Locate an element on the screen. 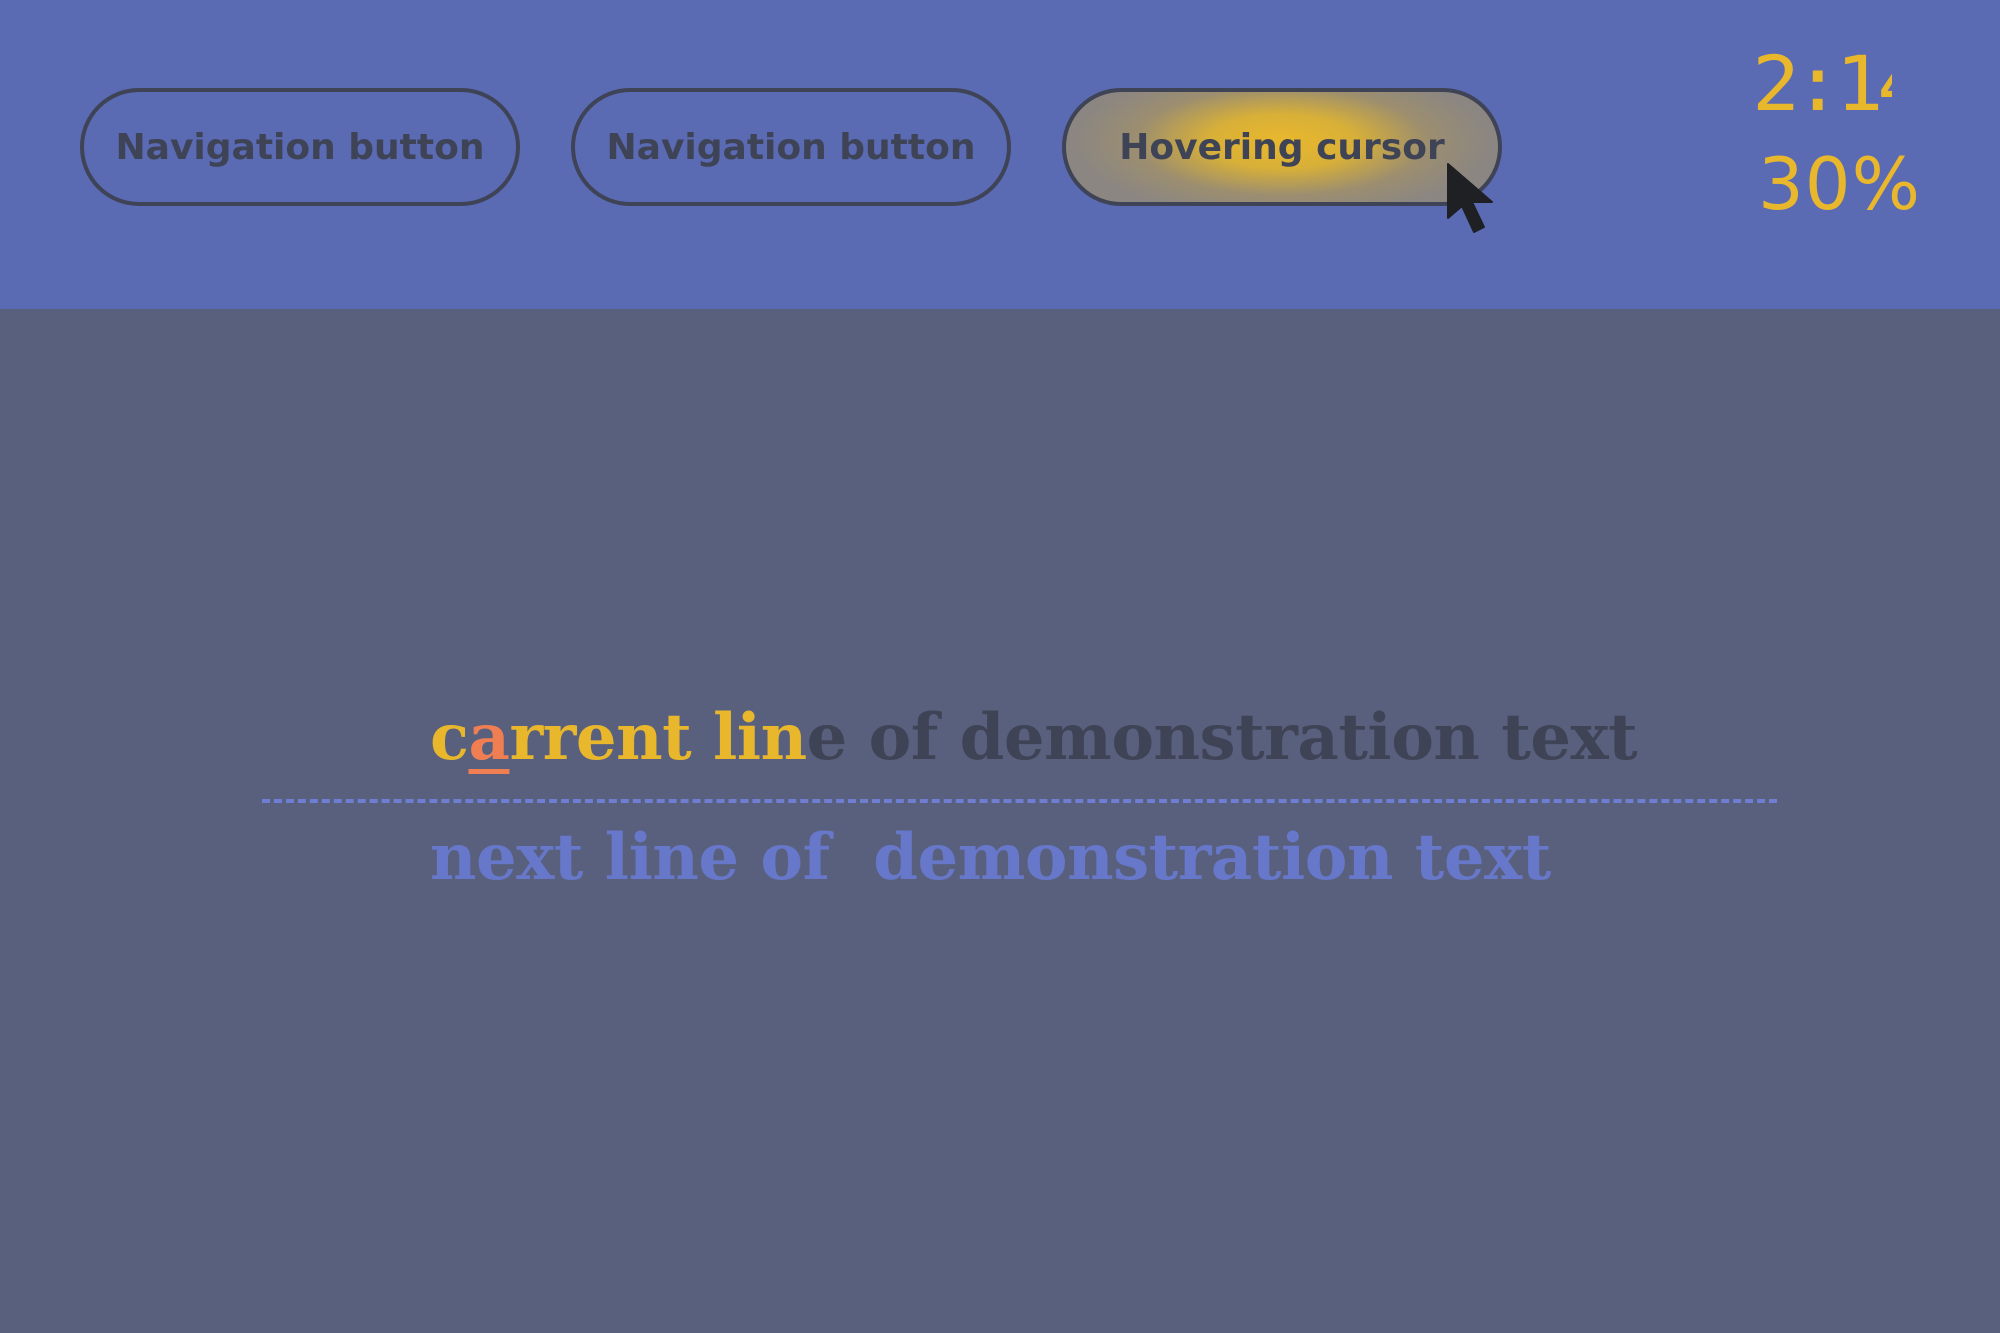 Image resolution: width=2000 pixels, height=1333 pixels. clock-display: 2:14 is located at coordinates (1822, 84).